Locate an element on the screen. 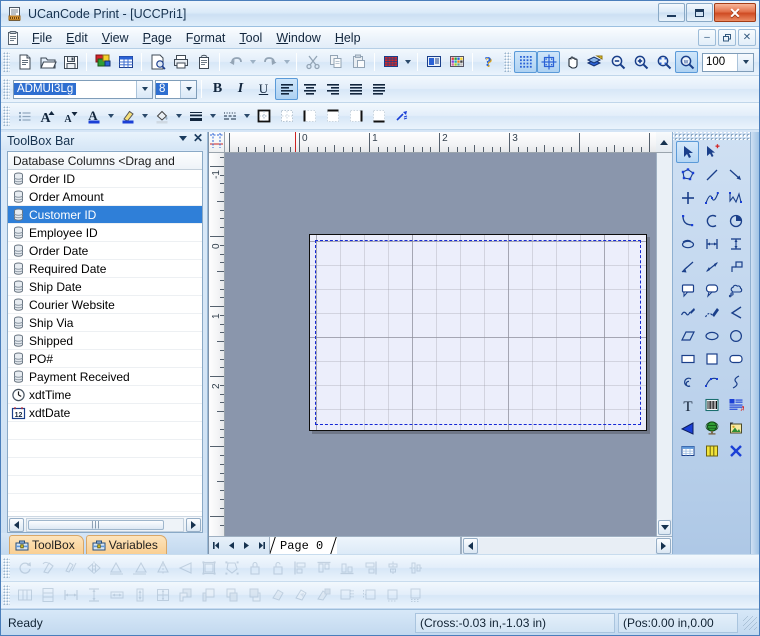  rectangle-icon is located at coordinates (687, 359).